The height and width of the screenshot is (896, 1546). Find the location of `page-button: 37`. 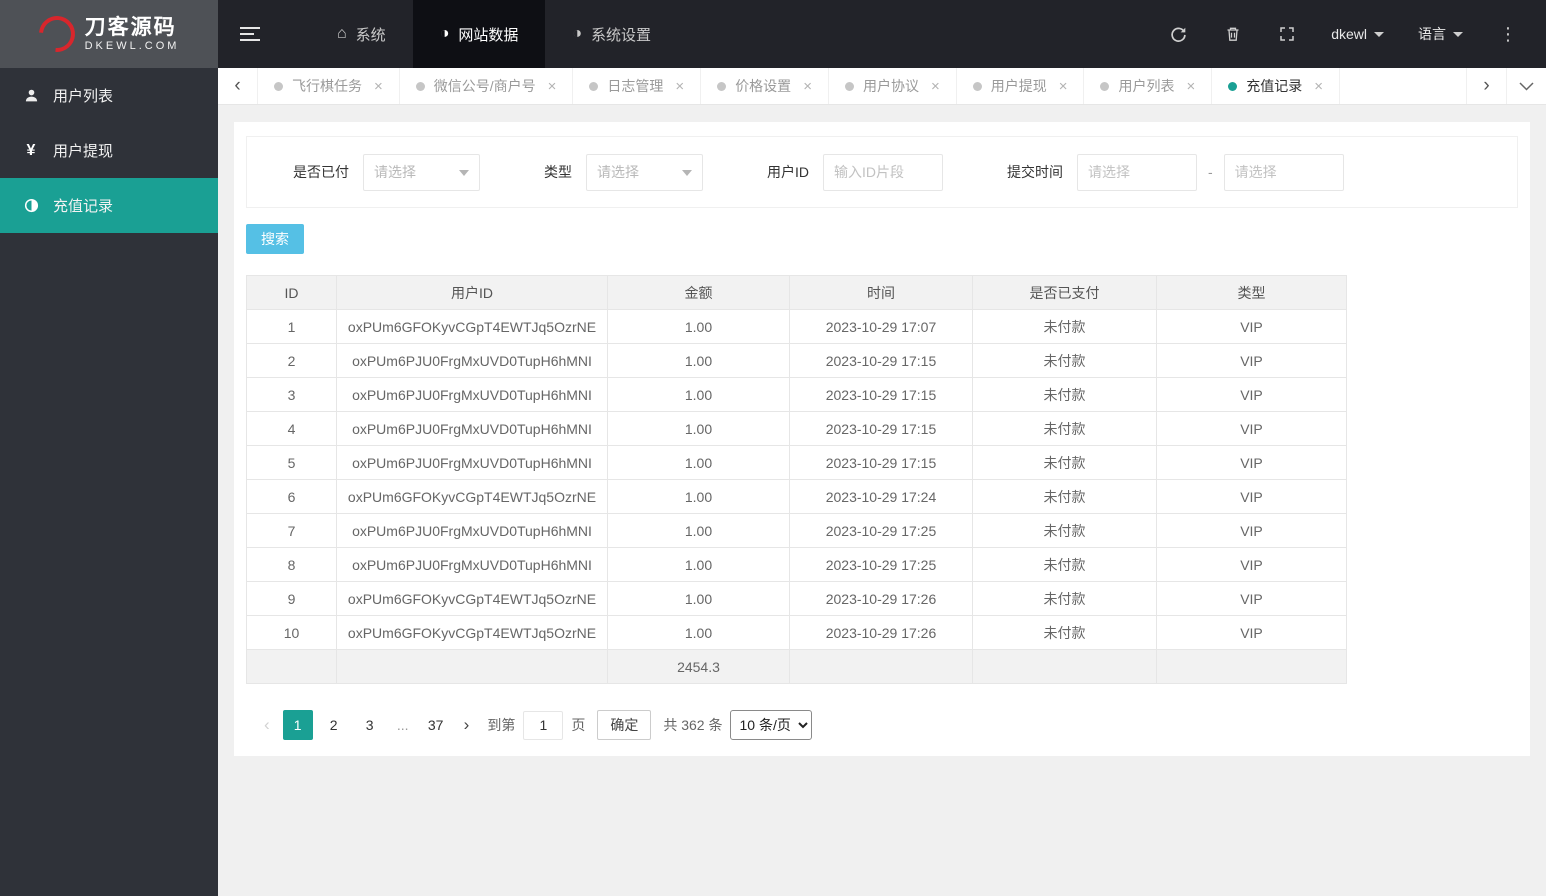

page-button: 37 is located at coordinates (436, 725).